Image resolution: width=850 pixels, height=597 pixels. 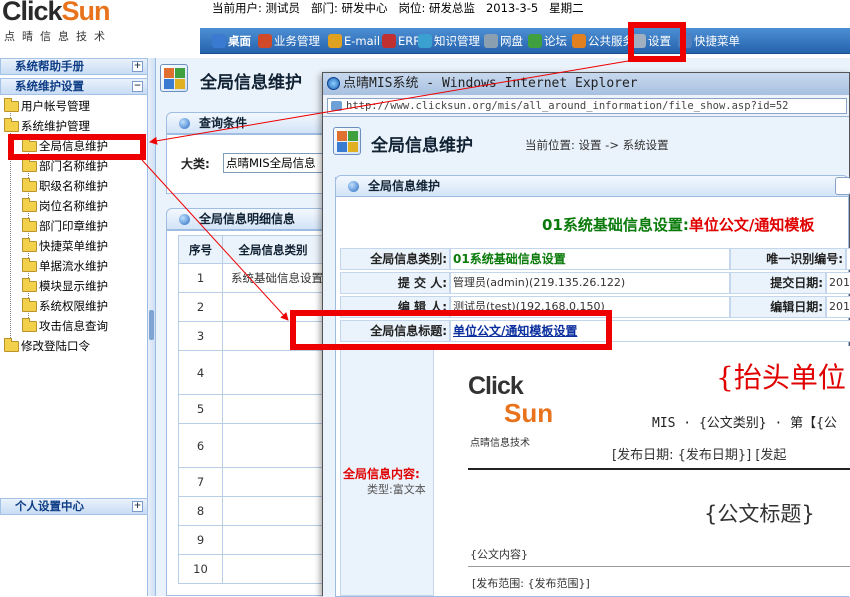 I want to click on sidebar-item-label: 模块显示维护, so click(x=73, y=286).